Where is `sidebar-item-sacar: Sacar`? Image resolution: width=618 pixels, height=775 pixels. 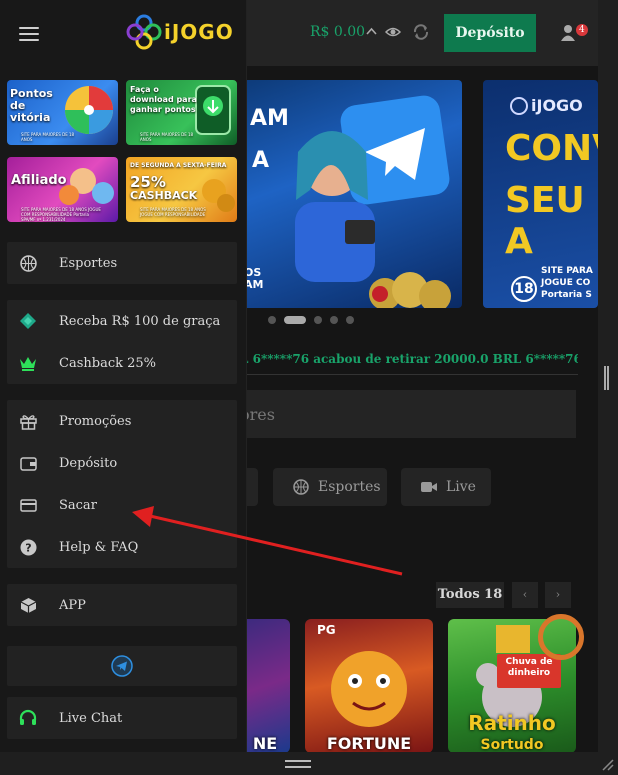 sidebar-item-sacar: Sacar is located at coordinates (122, 505).